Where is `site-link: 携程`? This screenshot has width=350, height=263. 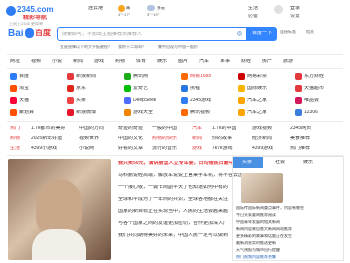
site-link: 携程 is located at coordinates (195, 88).